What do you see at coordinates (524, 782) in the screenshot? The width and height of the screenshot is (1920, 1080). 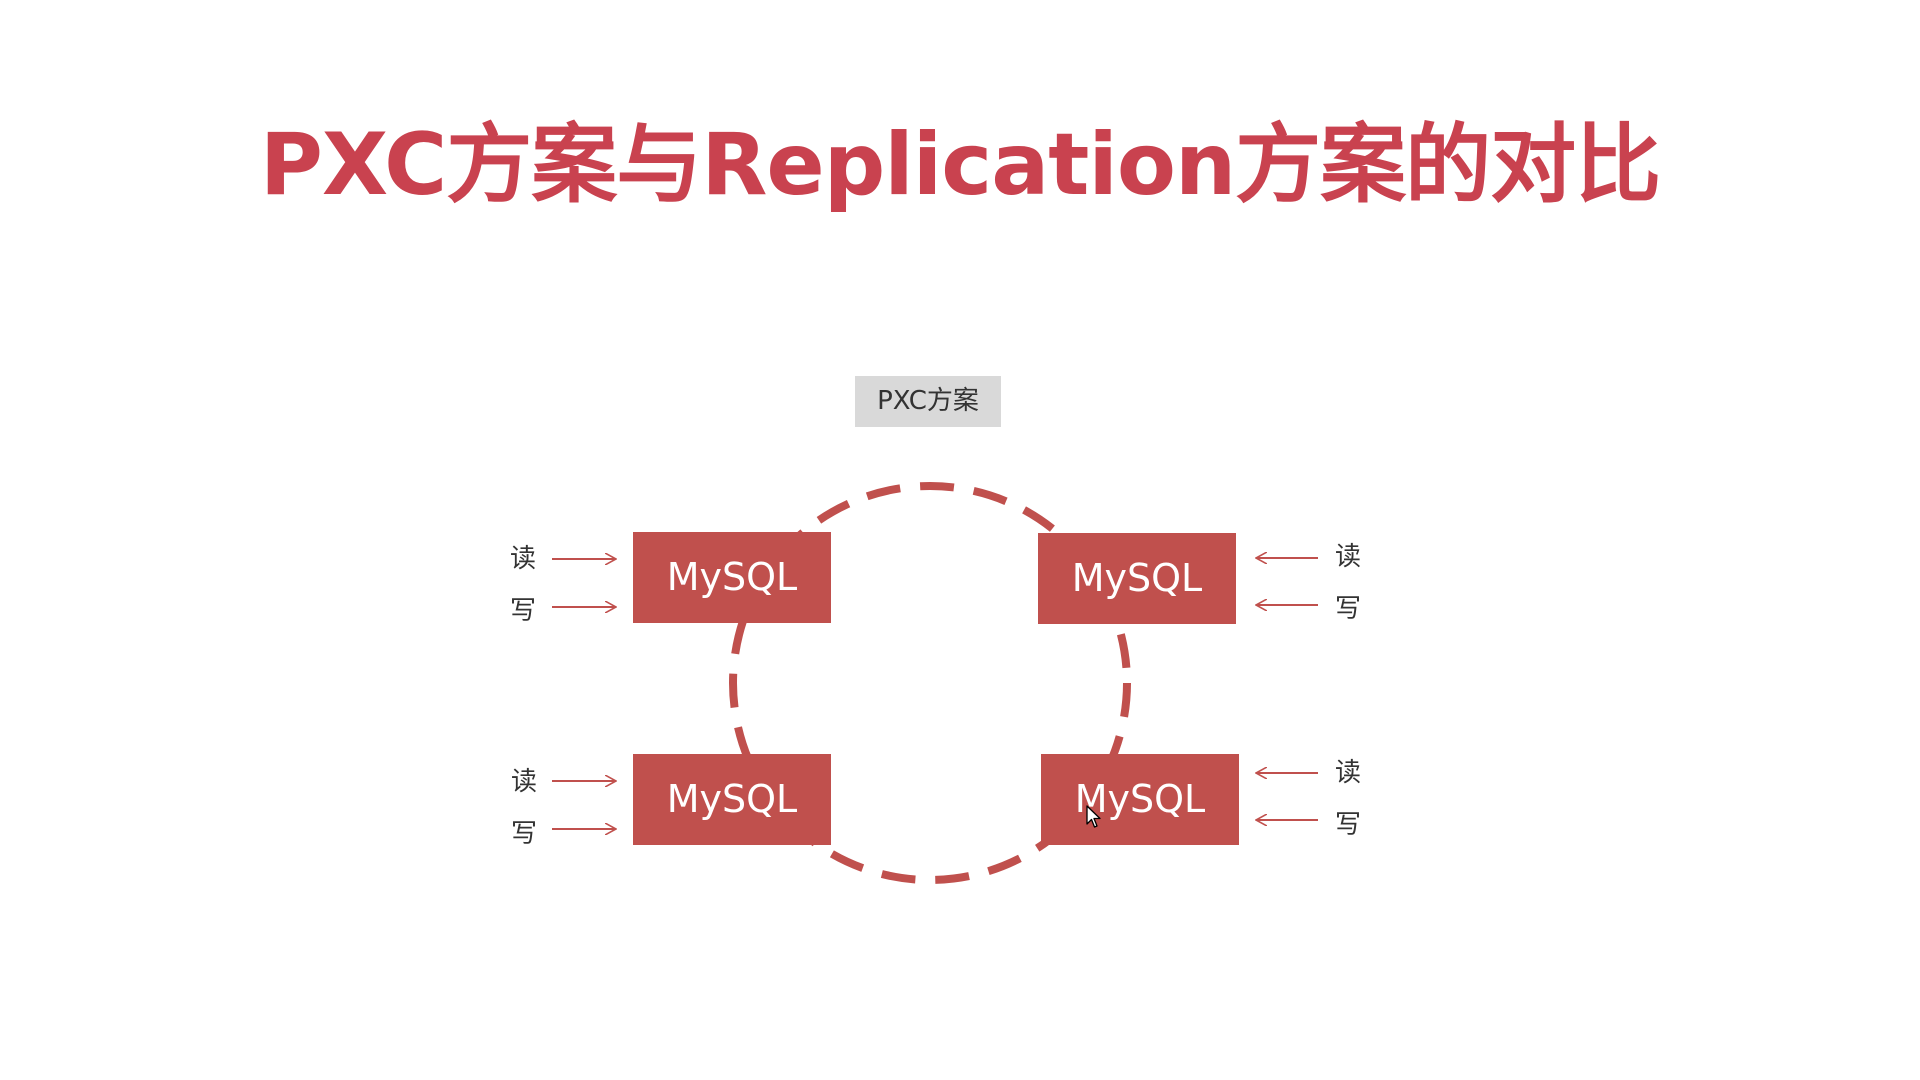 I see `read-label-node-3: 读` at bounding box center [524, 782].